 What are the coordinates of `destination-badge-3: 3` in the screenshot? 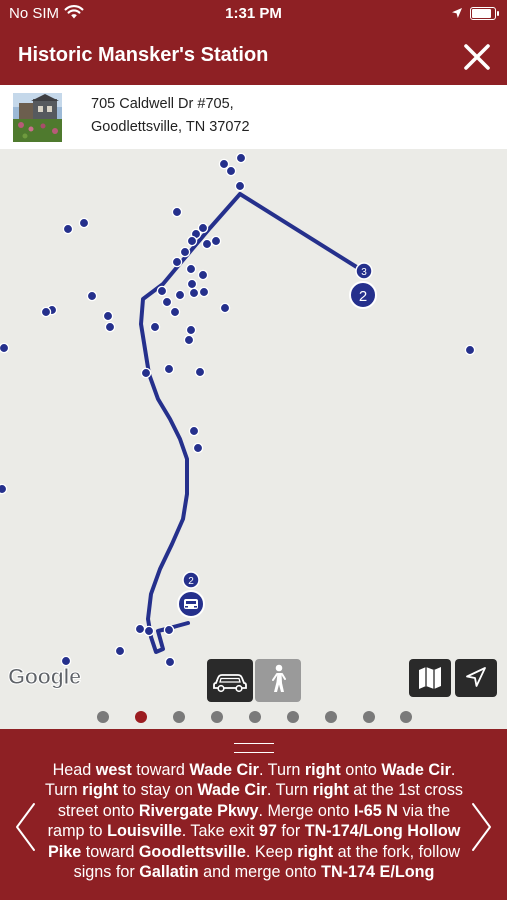 It's located at (364, 272).